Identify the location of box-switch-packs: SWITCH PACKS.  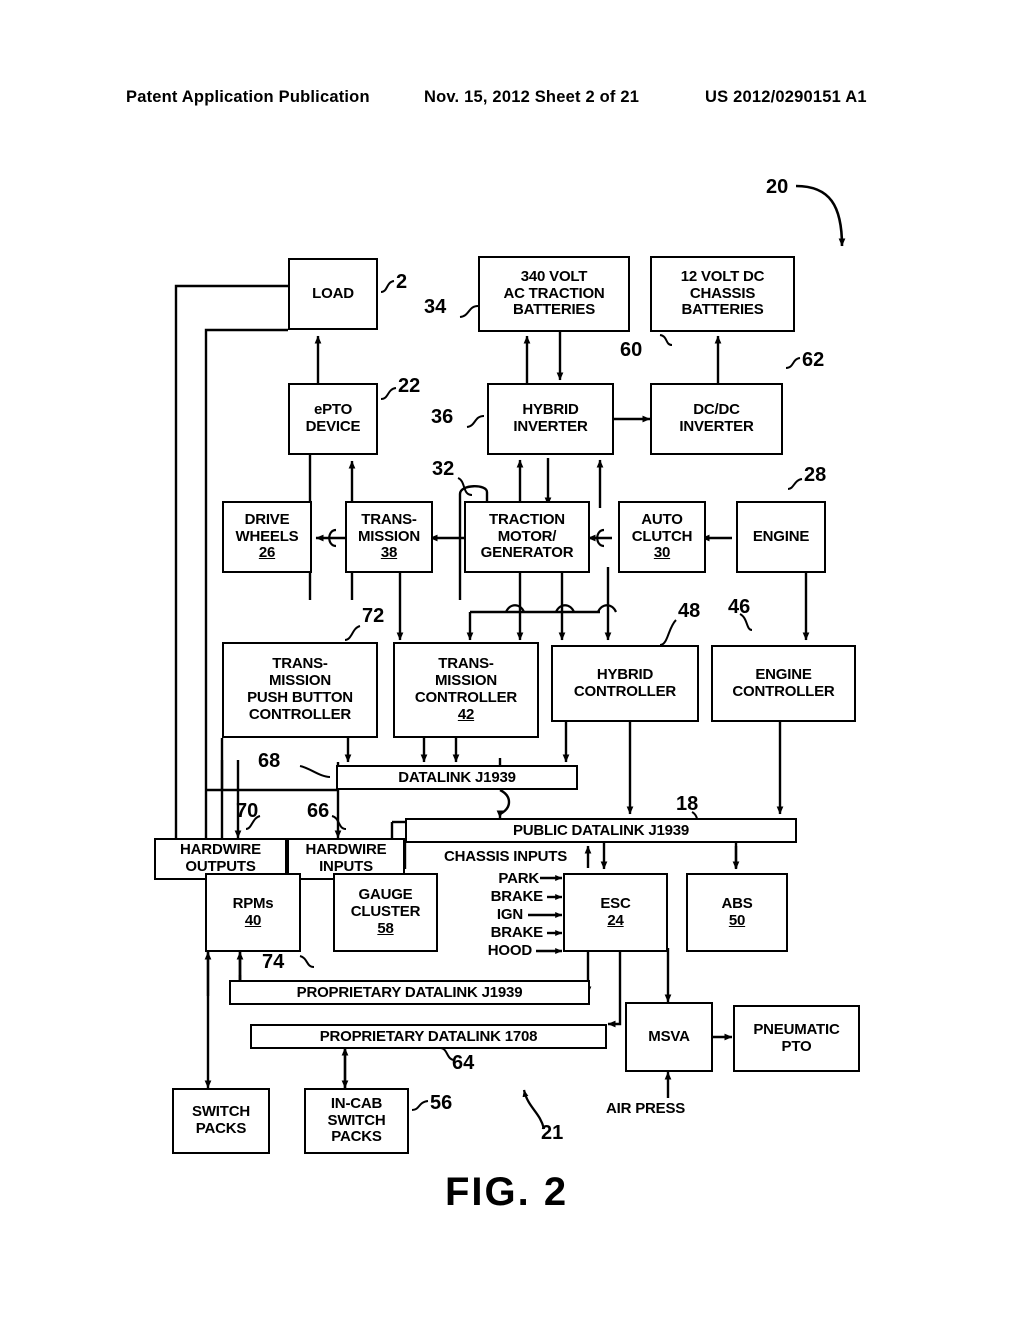
(221, 1121).